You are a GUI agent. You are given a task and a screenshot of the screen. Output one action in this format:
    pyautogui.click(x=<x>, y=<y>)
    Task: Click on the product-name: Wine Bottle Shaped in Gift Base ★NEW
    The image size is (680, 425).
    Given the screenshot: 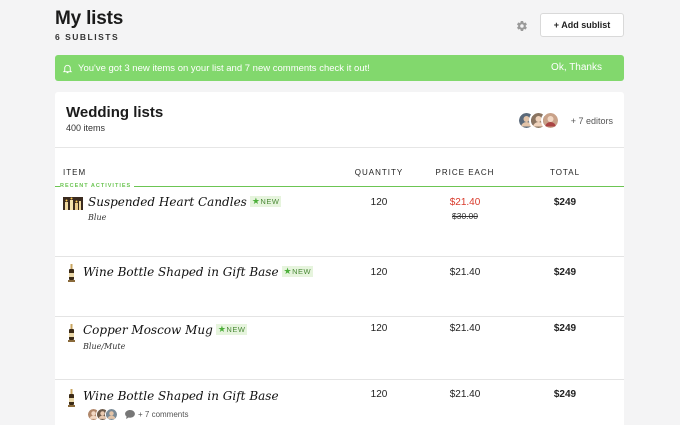 What is the action you would take?
    pyautogui.click(x=198, y=272)
    